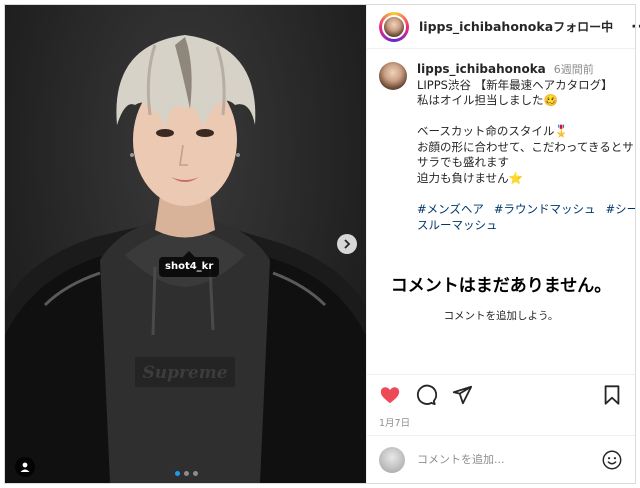 This screenshot has height=488, width=640. What do you see at coordinates (470, 177) in the screenshot?
I see `caption-line: 迫力も負けません⭐` at bounding box center [470, 177].